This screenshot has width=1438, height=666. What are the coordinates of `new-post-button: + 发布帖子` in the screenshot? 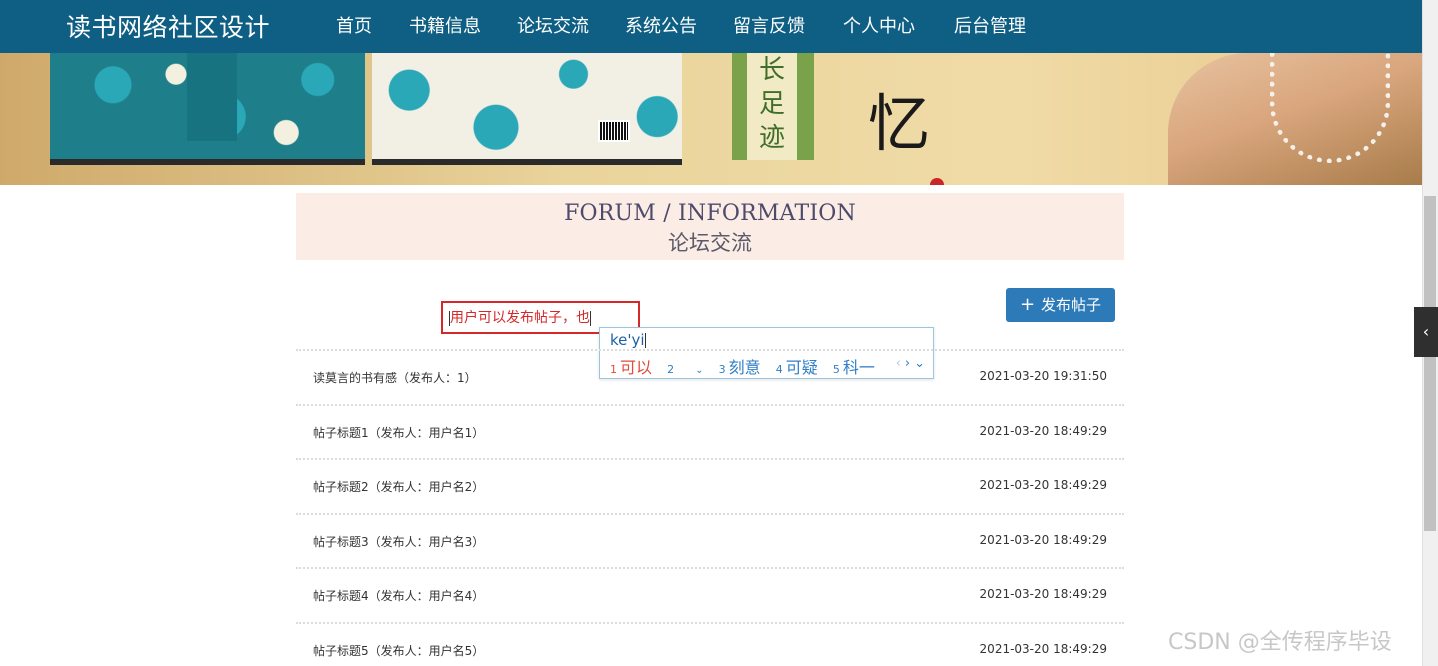 It's located at (1060, 305).